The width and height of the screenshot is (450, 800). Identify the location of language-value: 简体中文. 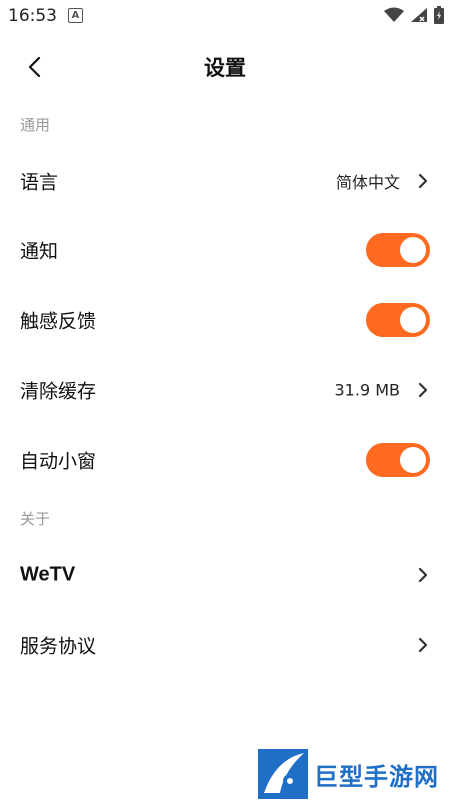
(367, 182).